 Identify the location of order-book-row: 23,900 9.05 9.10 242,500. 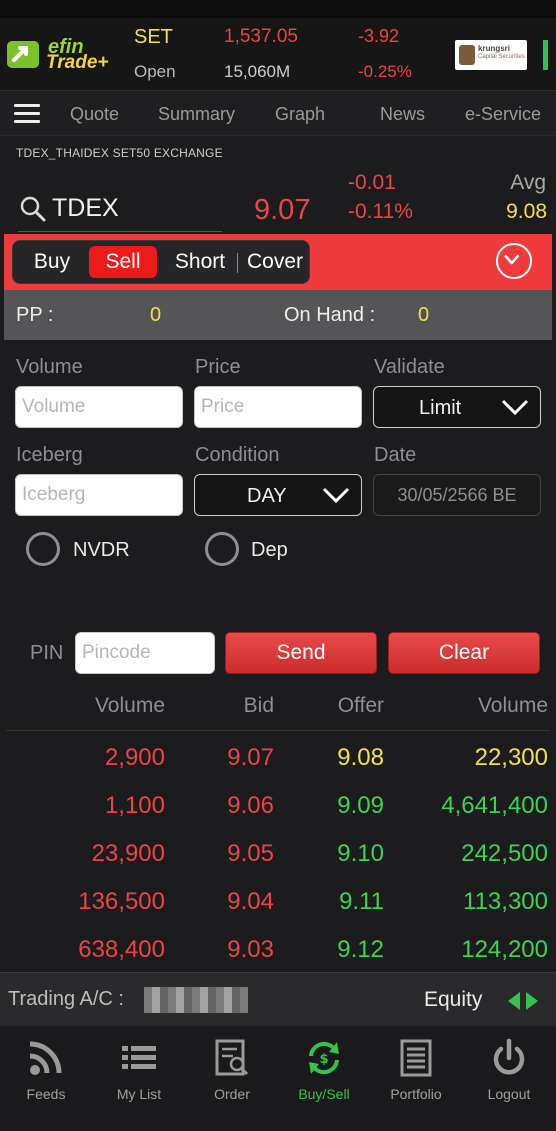
(278, 854).